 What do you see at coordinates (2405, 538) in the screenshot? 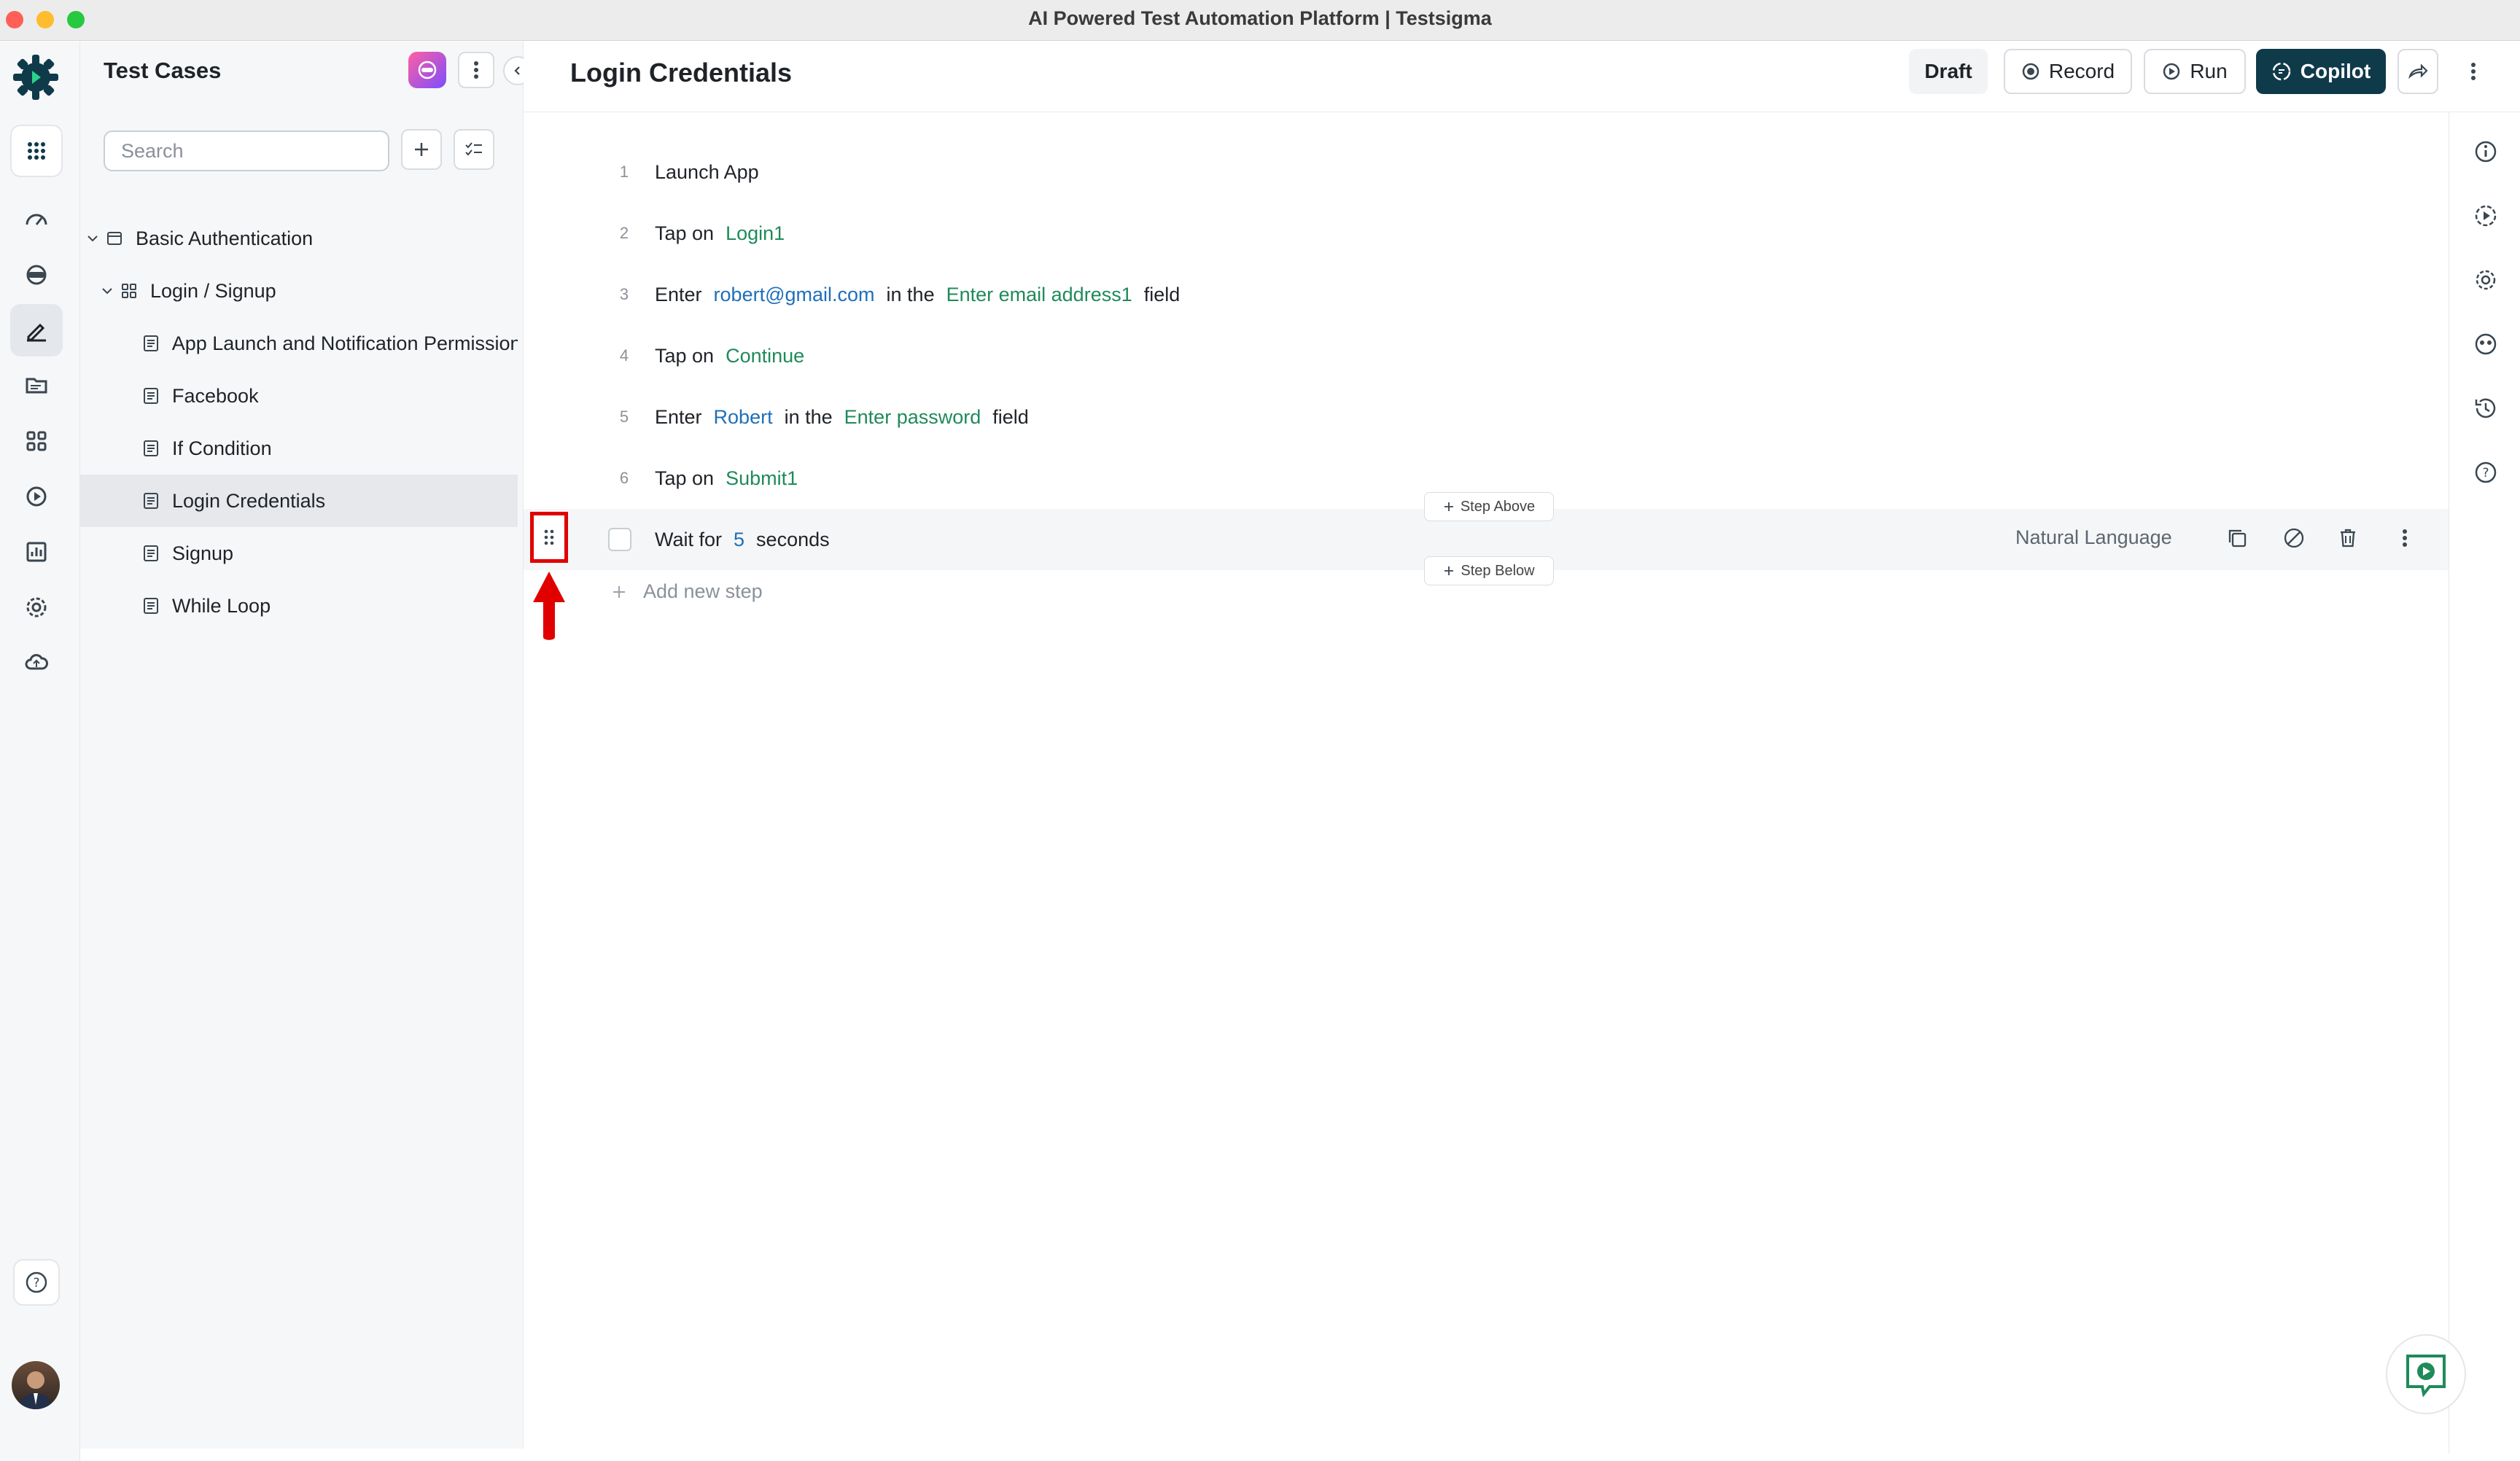
I see `step-more-icon` at bounding box center [2405, 538].